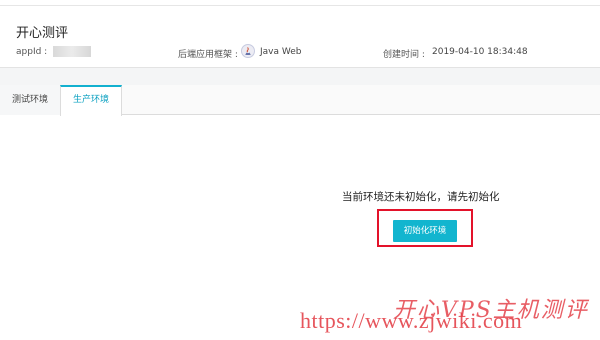  Describe the element at coordinates (281, 52) in the screenshot. I see `framework-value: Java Web` at that location.